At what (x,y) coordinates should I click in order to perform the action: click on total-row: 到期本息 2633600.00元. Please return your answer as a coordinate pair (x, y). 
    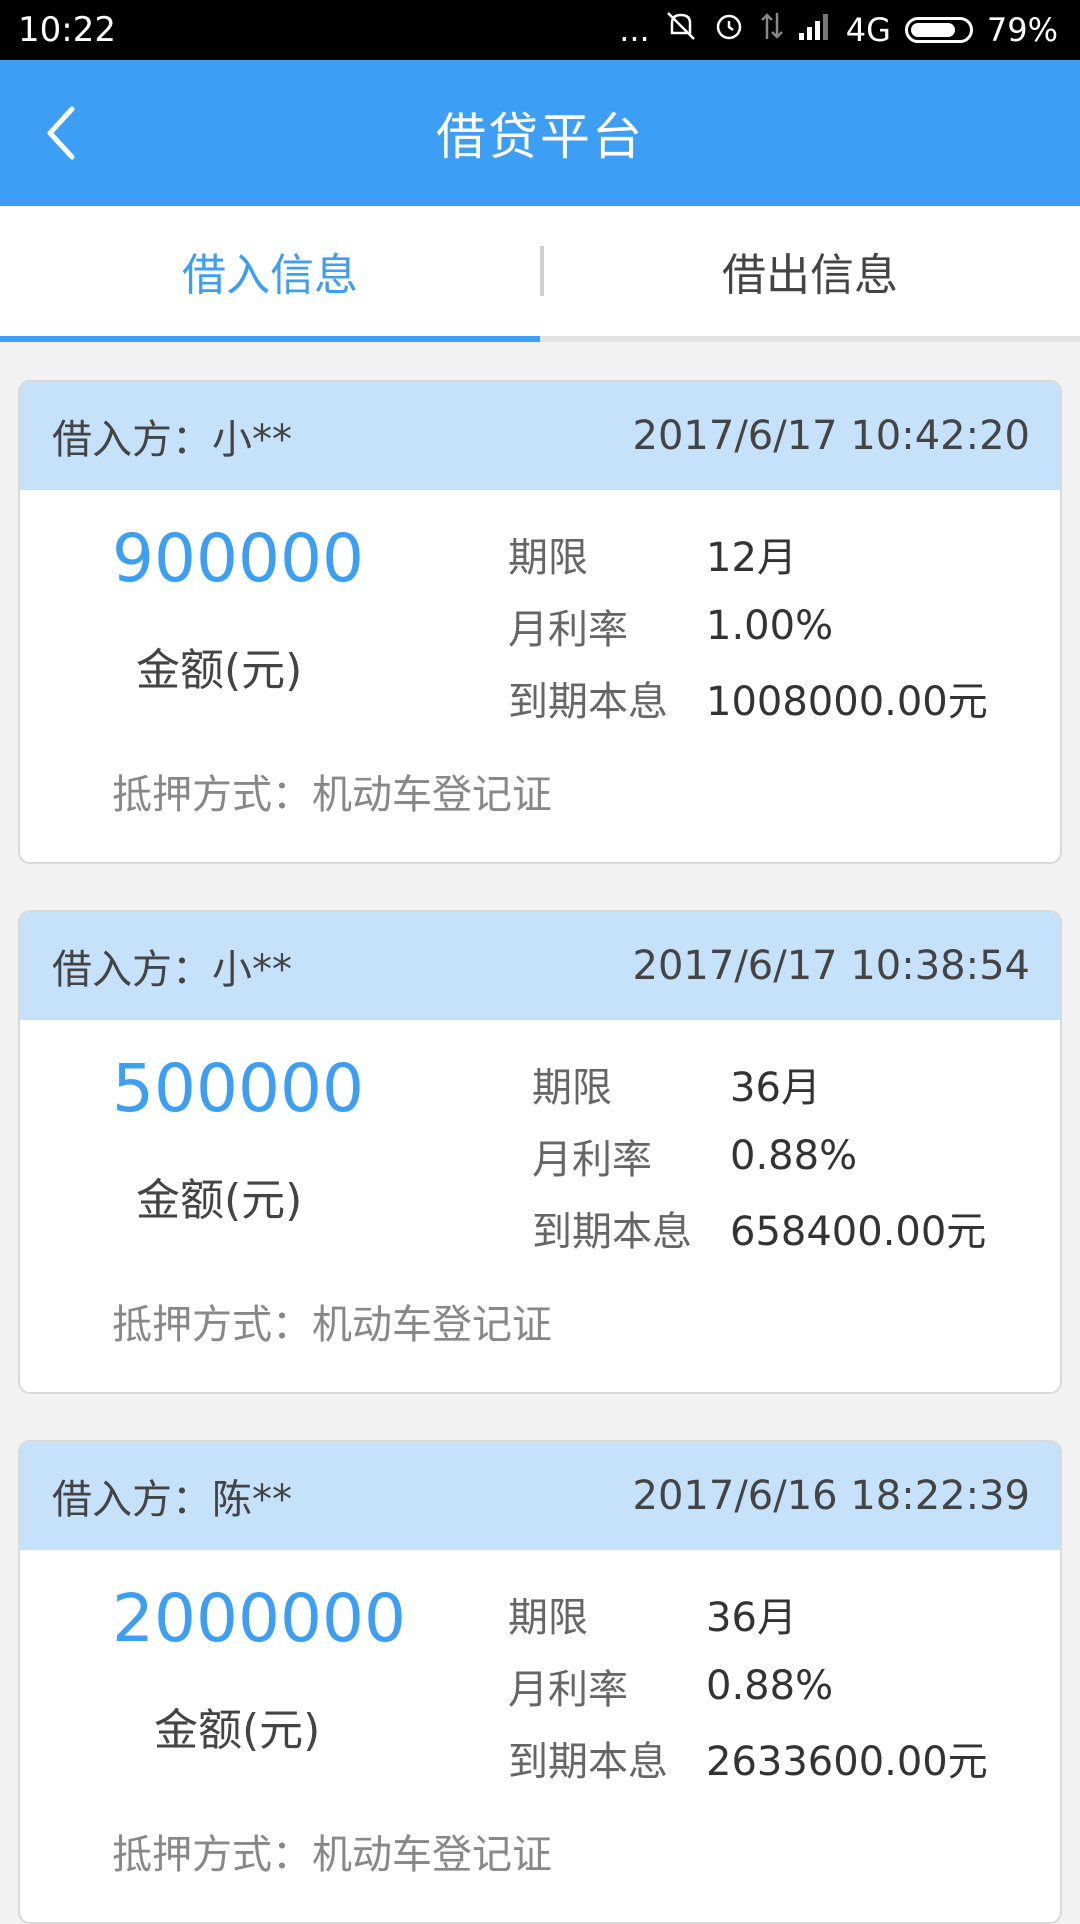
    Looking at the image, I should click on (748, 1758).